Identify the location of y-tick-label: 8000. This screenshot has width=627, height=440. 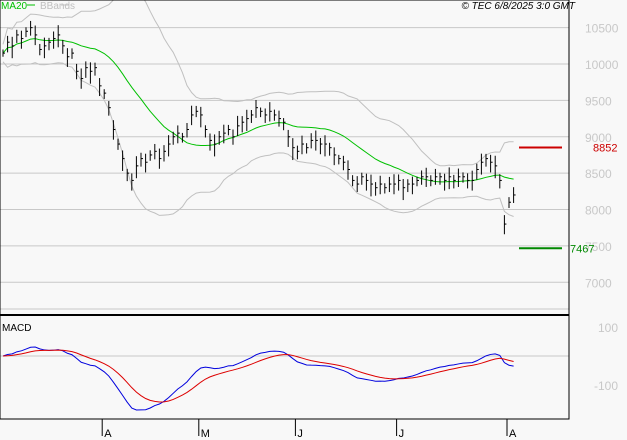
(598, 211).